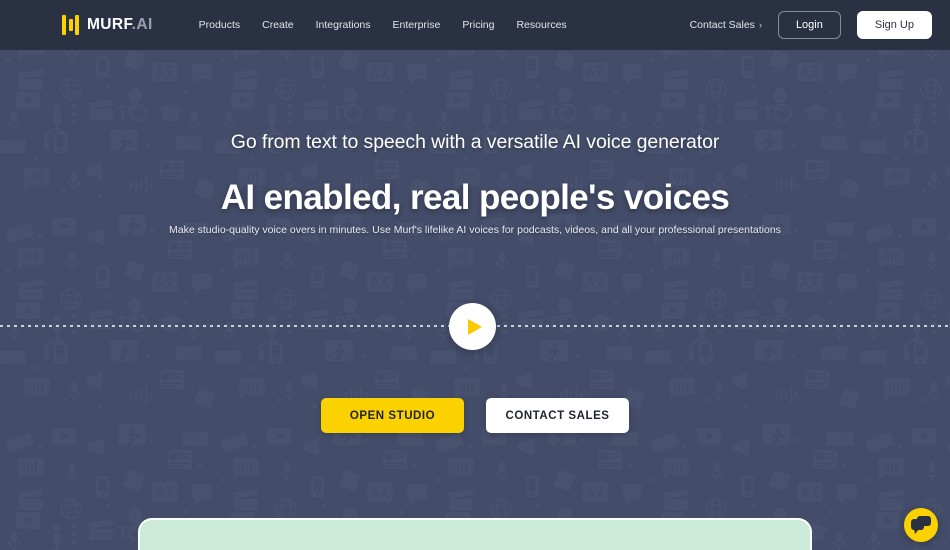  I want to click on play-icon, so click(474, 326).